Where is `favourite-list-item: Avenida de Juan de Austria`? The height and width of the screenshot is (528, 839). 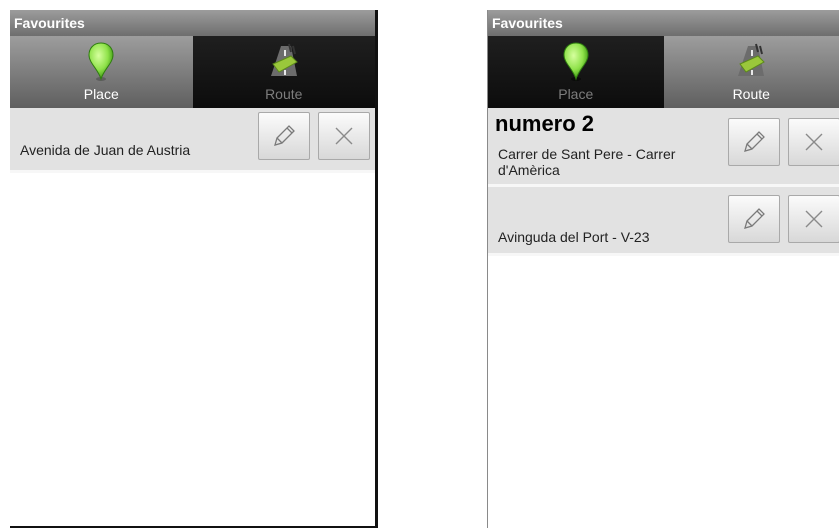 favourite-list-item: Avenida de Juan de Austria is located at coordinates (192, 140).